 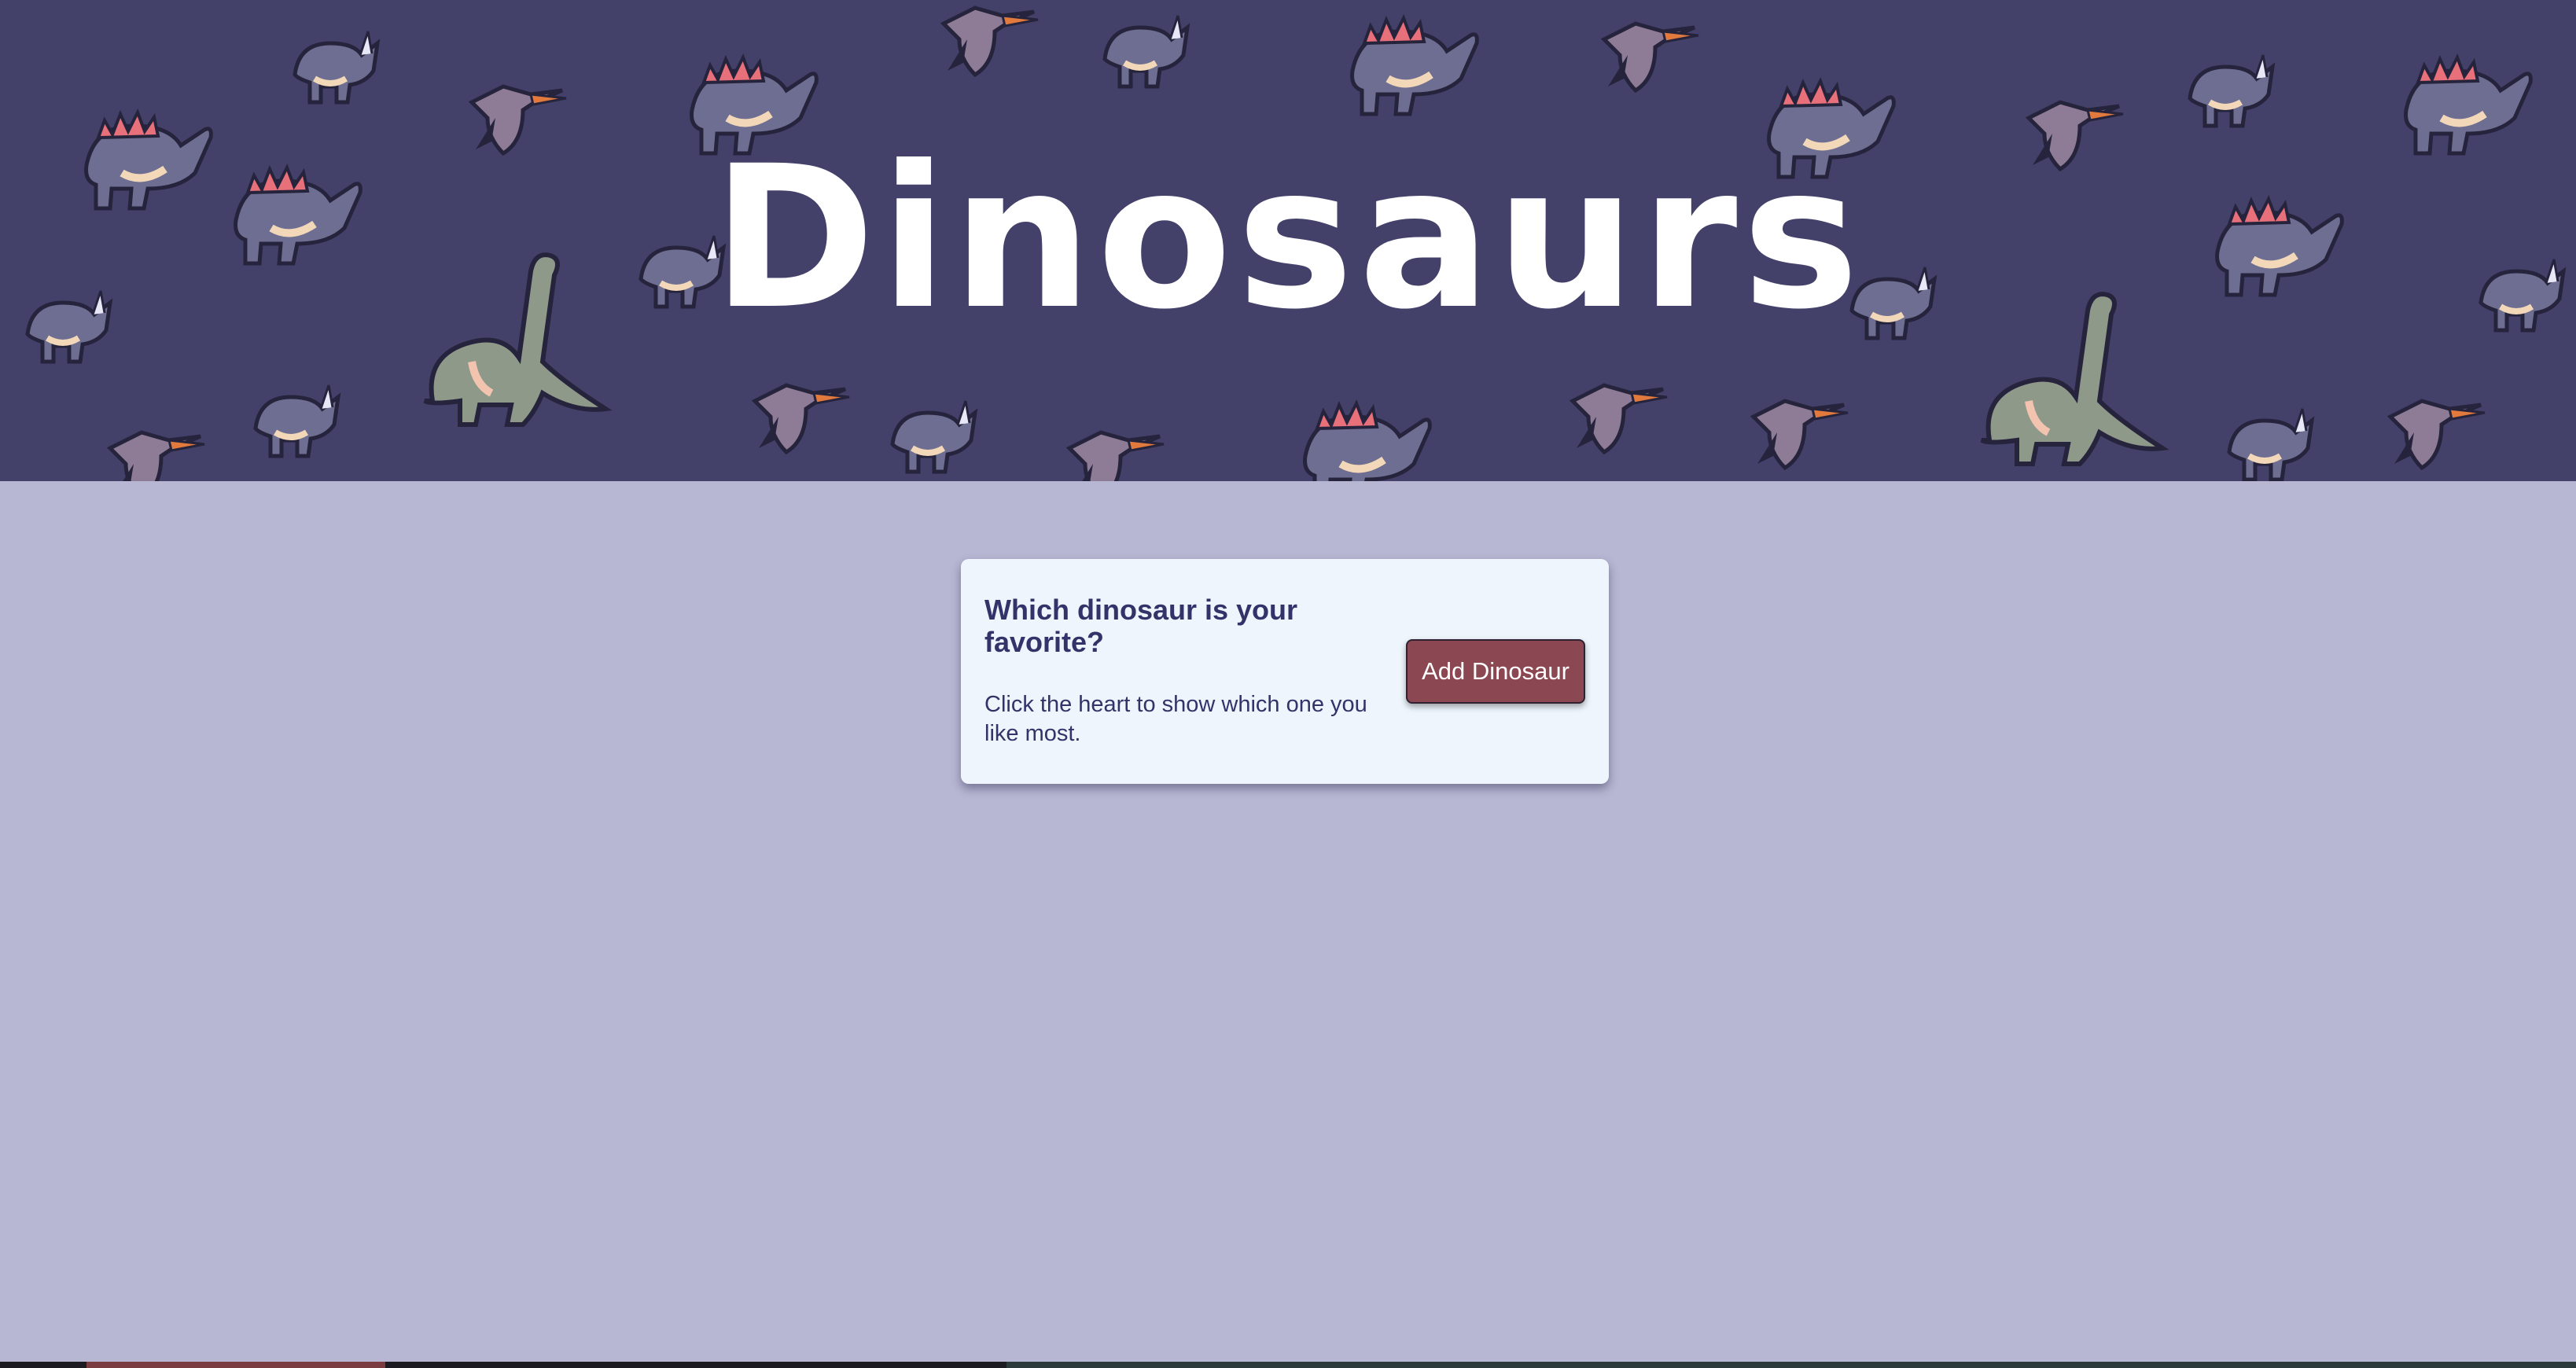 What do you see at coordinates (1288, 1365) in the screenshot?
I see `bottom-edge-strip` at bounding box center [1288, 1365].